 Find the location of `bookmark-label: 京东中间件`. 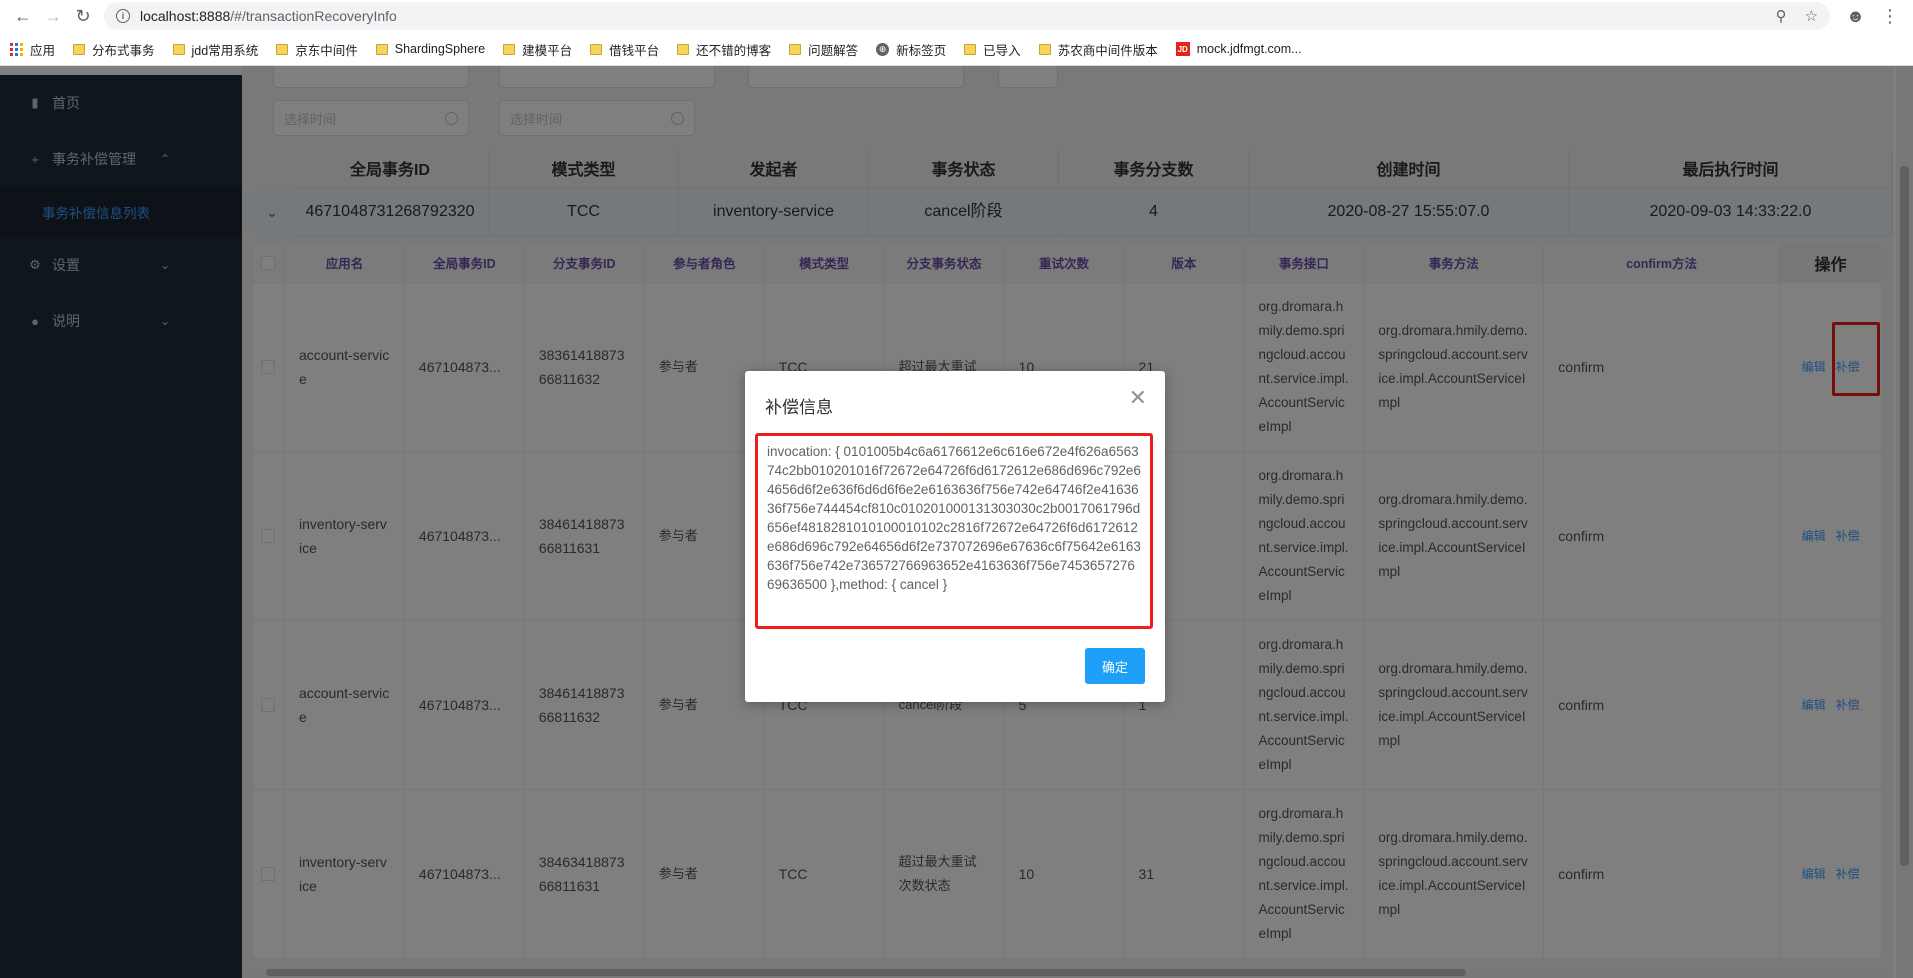

bookmark-label: 京东中间件 is located at coordinates (326, 50).